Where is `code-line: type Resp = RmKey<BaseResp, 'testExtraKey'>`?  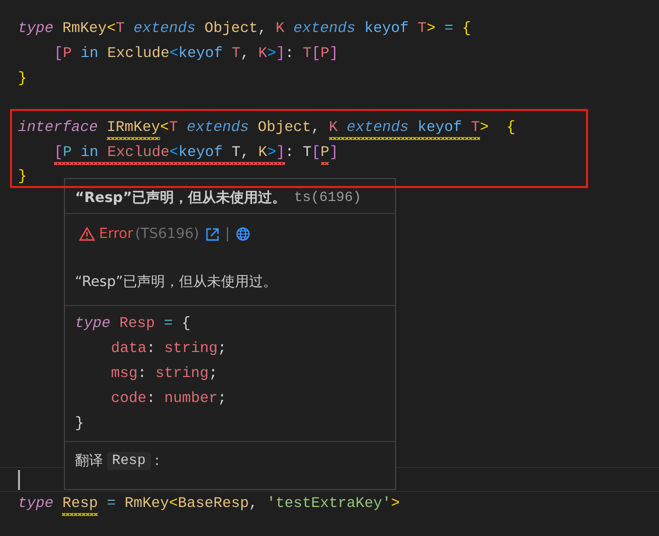 code-line: type Resp = RmKey<BaseResp, 'testExtraKey'> is located at coordinates (209, 504).